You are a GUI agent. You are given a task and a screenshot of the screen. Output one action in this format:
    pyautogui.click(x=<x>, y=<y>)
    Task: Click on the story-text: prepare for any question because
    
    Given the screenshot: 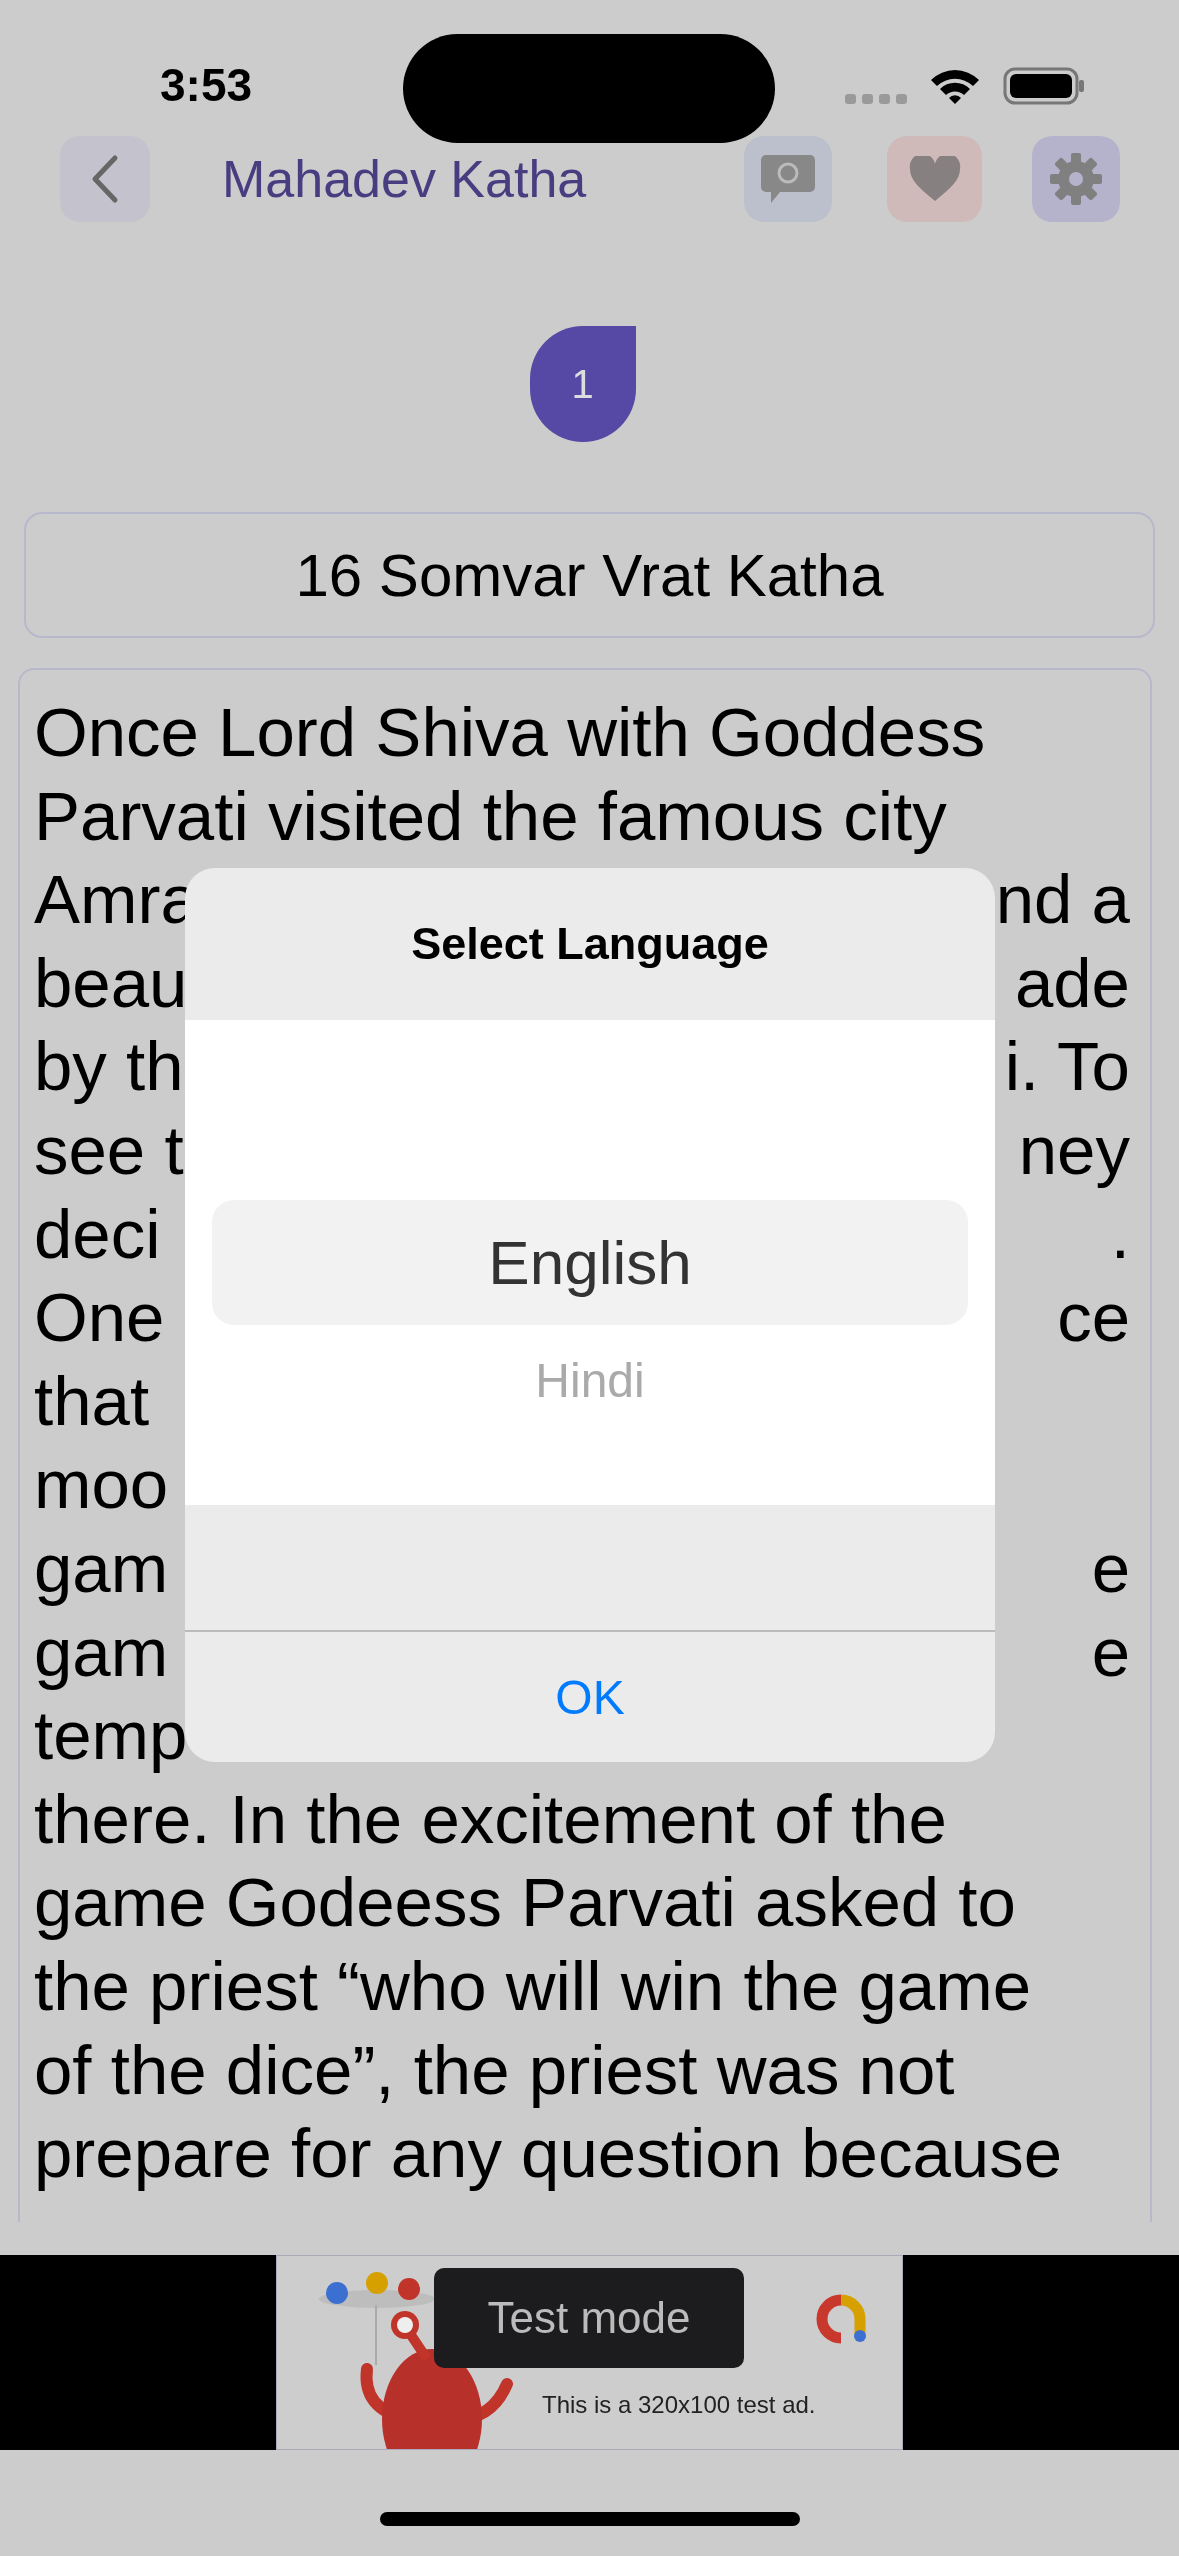 What is the action you would take?
    pyautogui.click(x=548, y=2154)
    